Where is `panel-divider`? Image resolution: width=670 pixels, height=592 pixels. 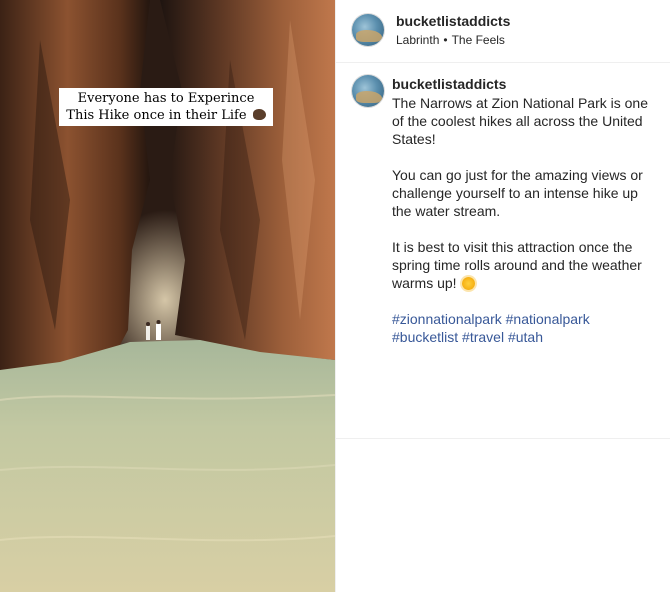
panel-divider is located at coordinates (503, 438).